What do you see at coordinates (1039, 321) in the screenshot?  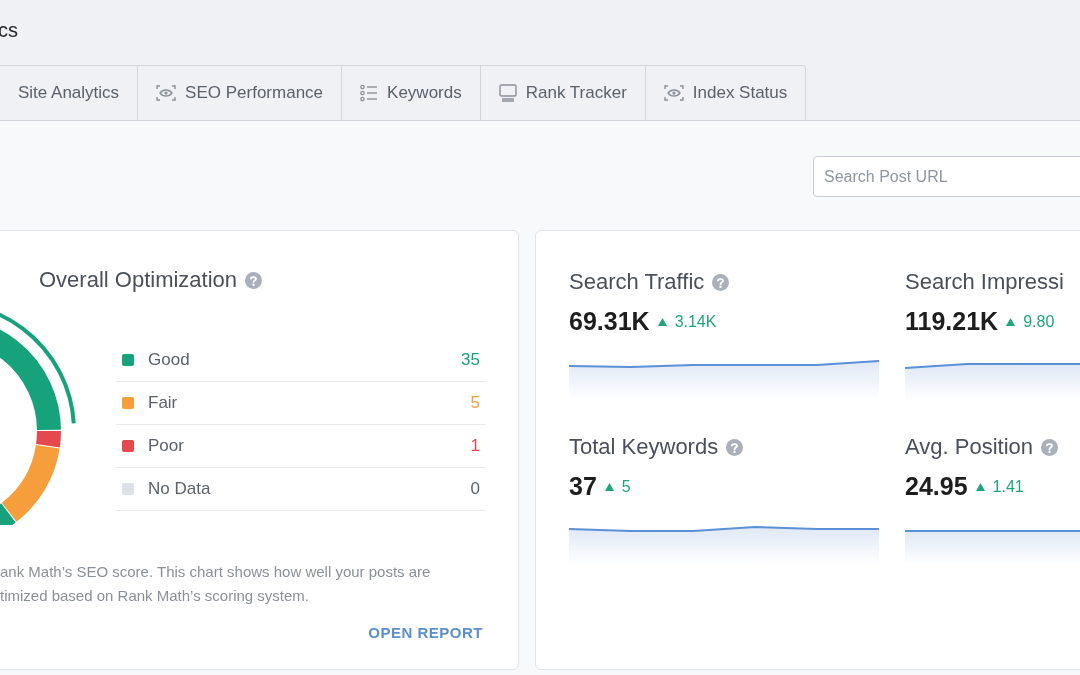 I see `metric-change: 9.80` at bounding box center [1039, 321].